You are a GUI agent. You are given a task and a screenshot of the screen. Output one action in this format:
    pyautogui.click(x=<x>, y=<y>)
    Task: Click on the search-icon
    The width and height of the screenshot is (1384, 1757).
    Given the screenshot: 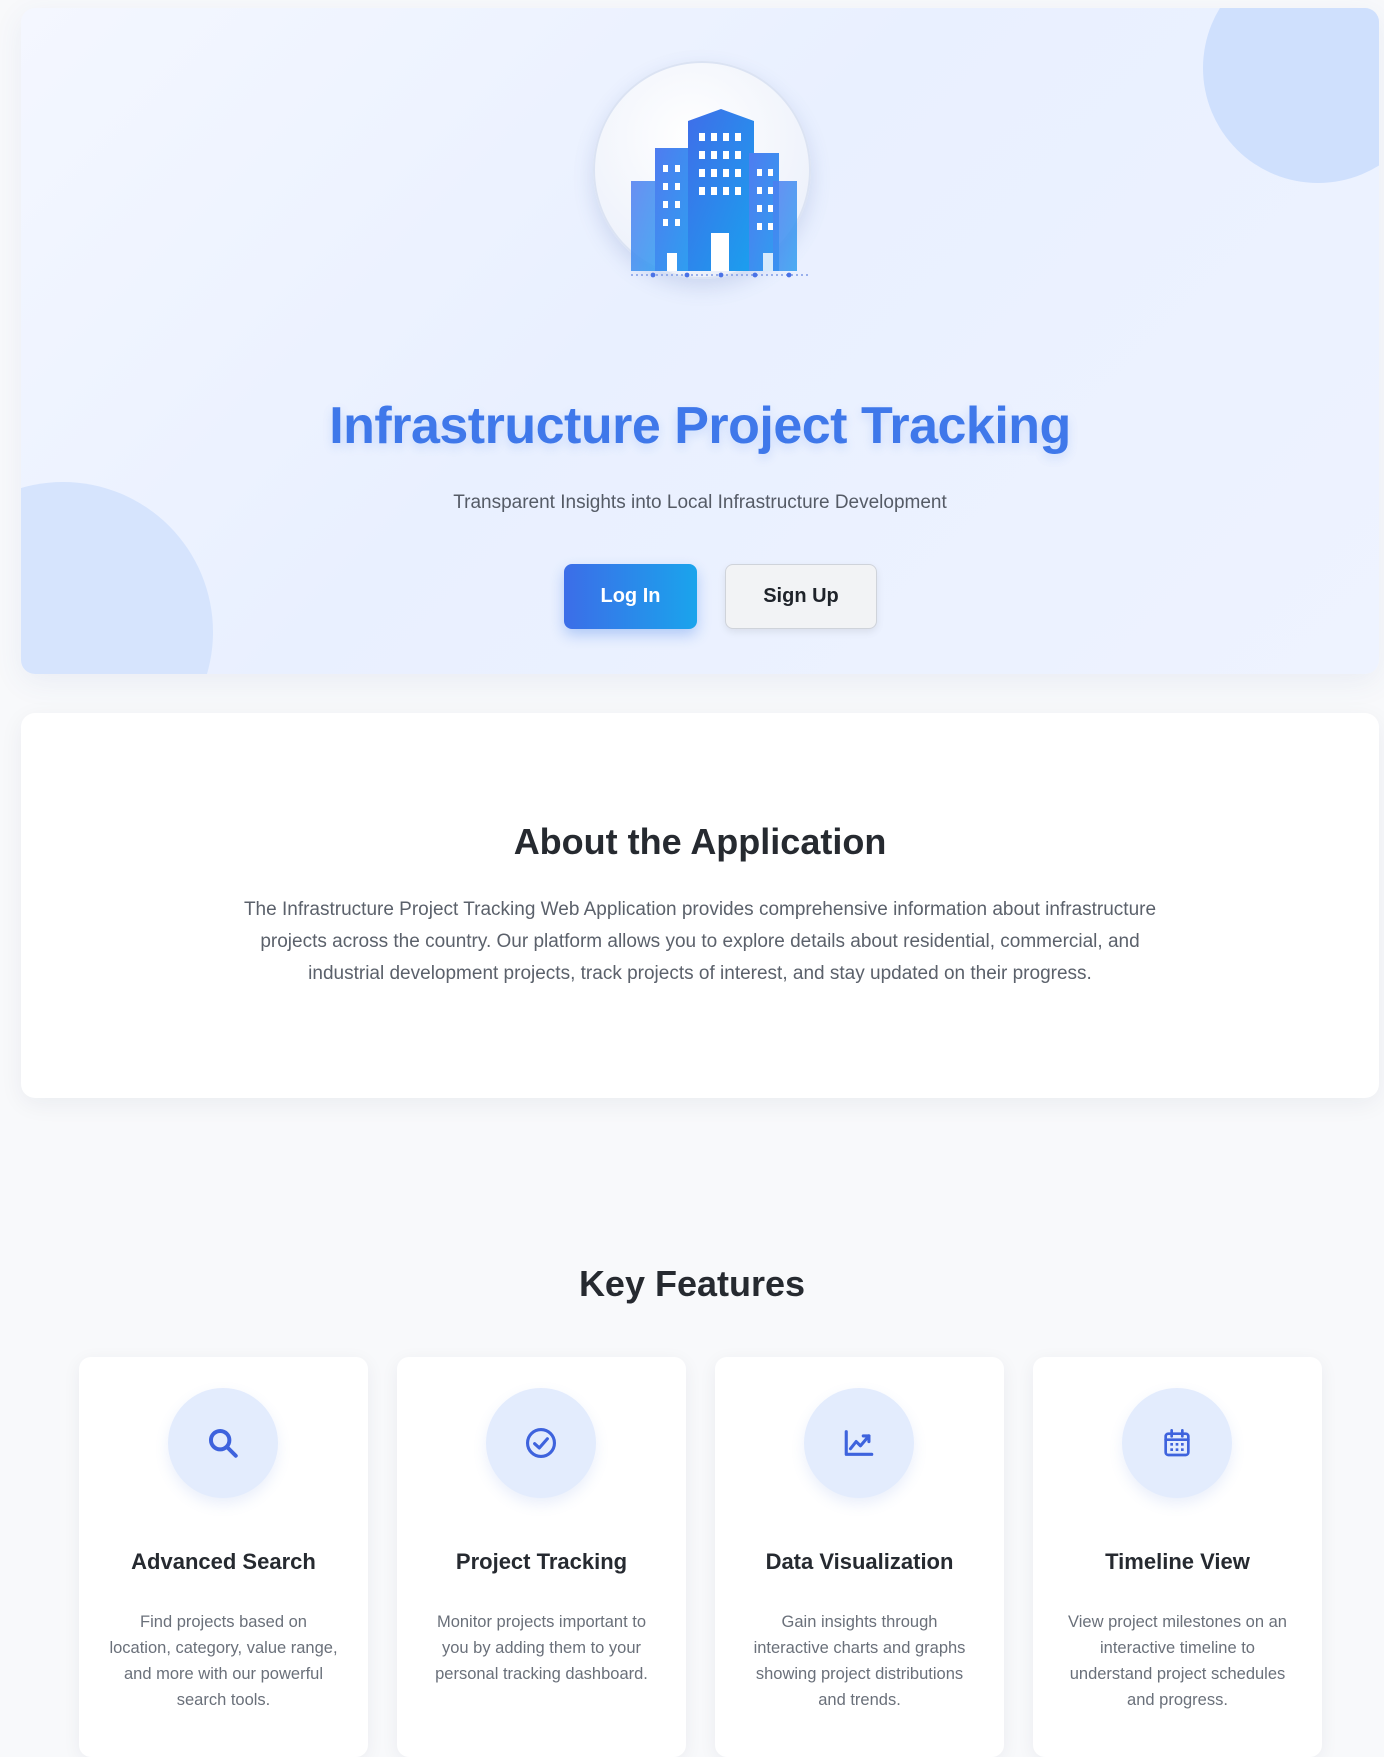 What is the action you would take?
    pyautogui.click(x=223, y=1443)
    